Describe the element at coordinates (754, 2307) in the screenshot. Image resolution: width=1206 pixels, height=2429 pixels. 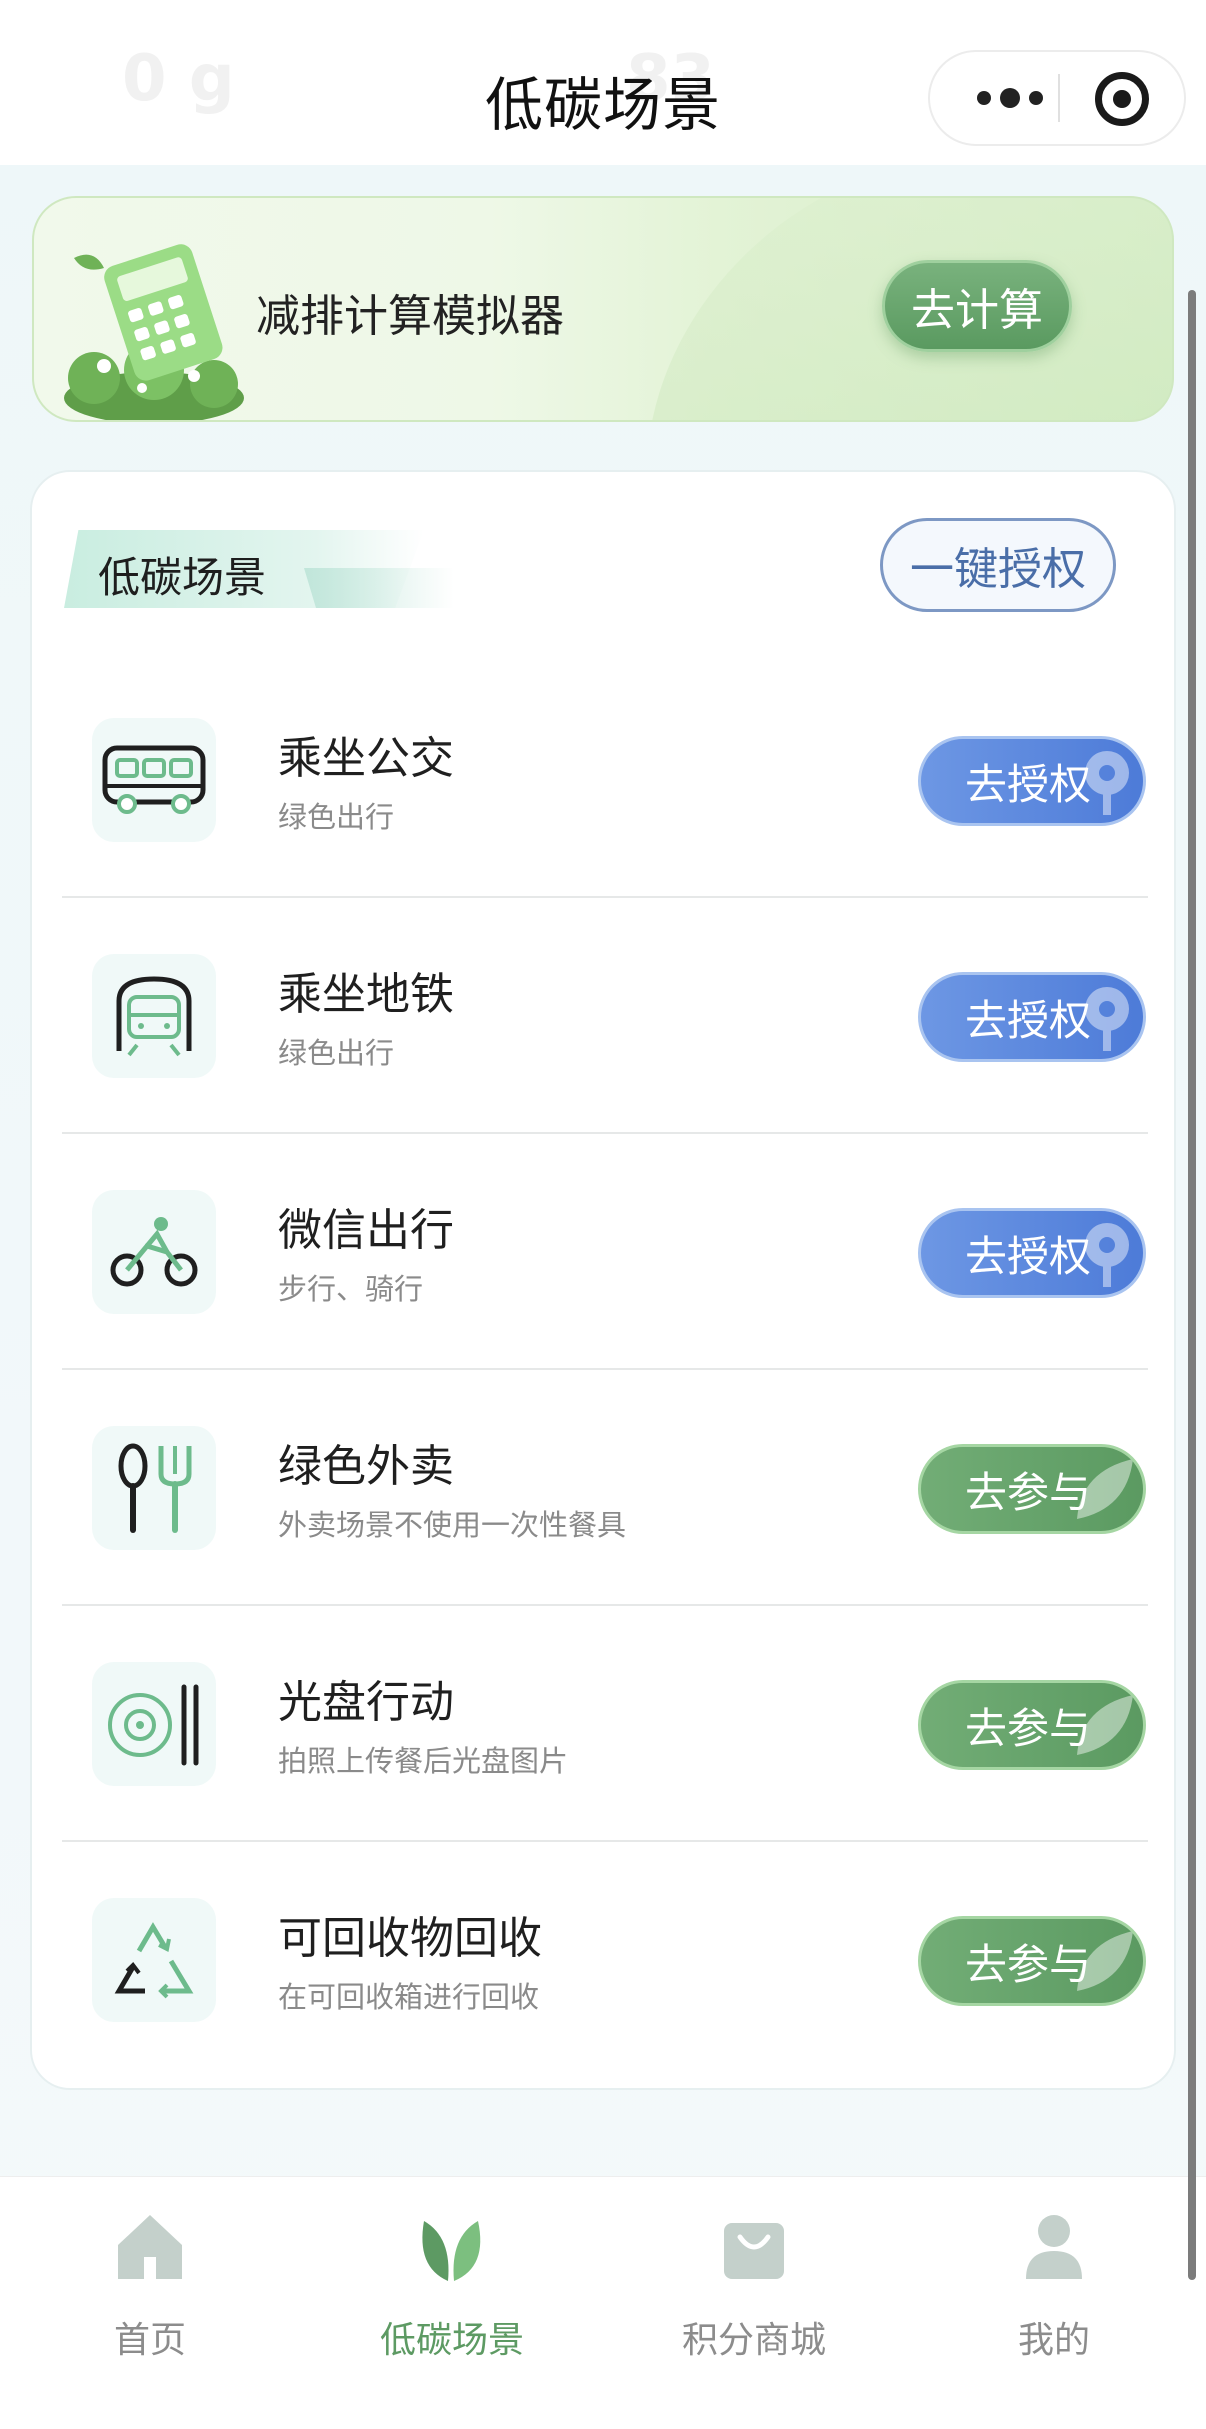
I see `tab-points-mall: 积分商城` at that location.